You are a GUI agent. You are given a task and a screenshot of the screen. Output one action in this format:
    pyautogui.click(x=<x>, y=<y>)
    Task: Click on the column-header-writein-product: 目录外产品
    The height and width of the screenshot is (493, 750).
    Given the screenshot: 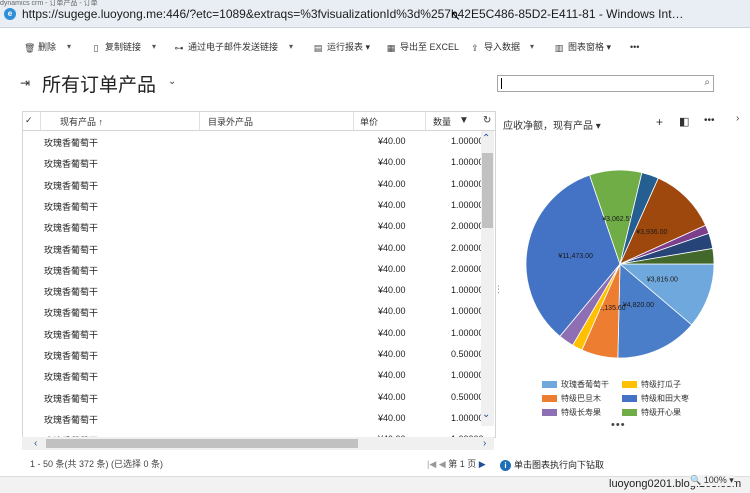 What is the action you would take?
    pyautogui.click(x=230, y=121)
    